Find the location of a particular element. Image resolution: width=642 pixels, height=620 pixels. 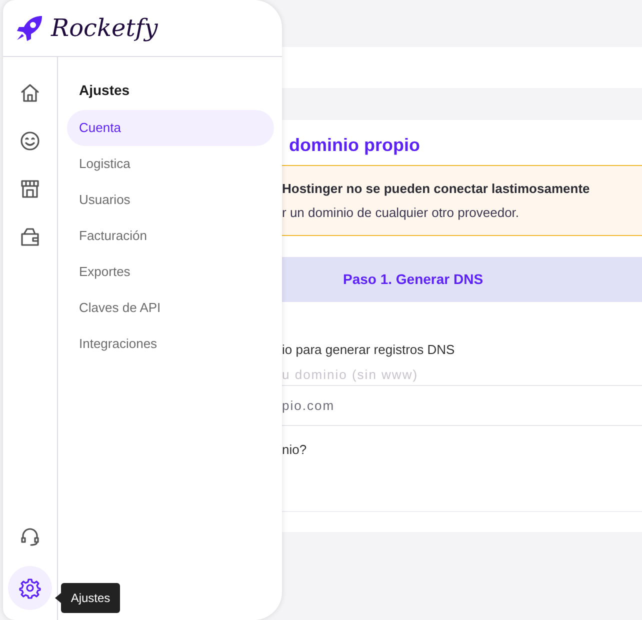

submenu-title: Ajustes is located at coordinates (104, 90).